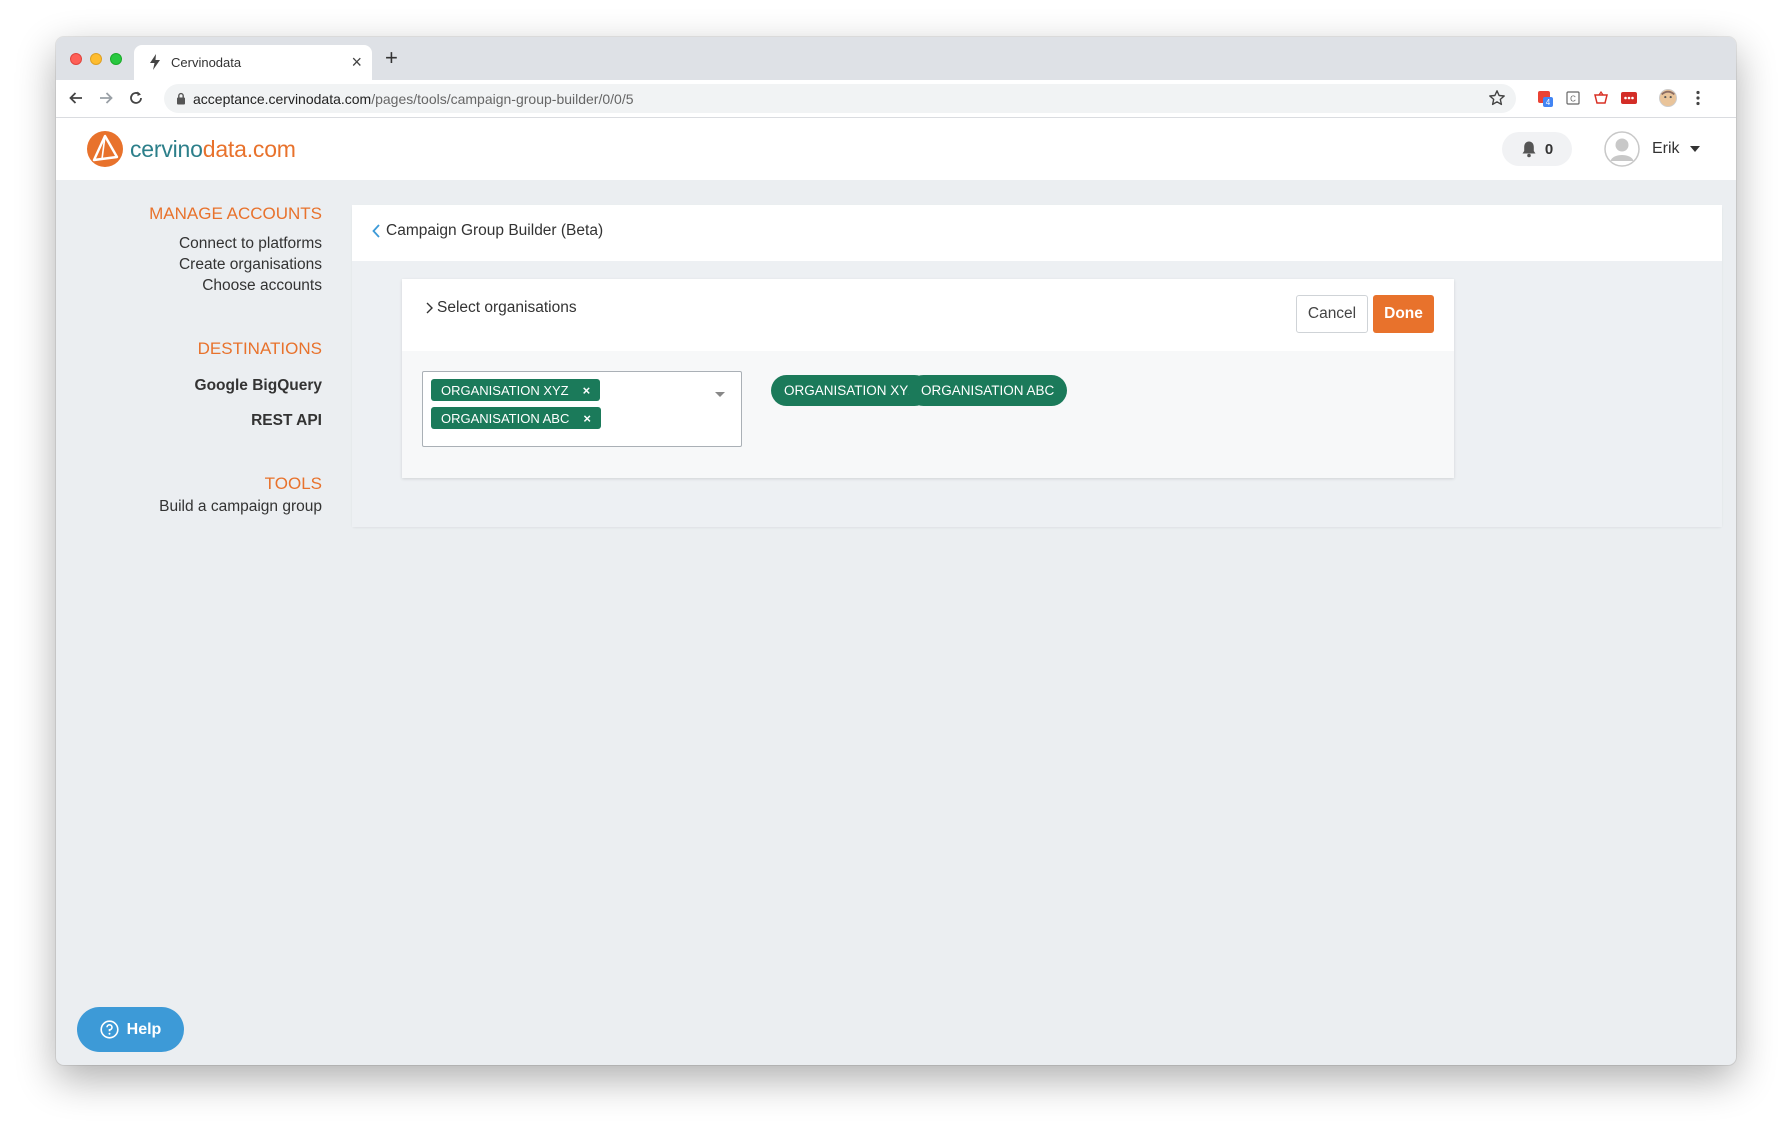 Image resolution: width=1792 pixels, height=1139 pixels. Describe the element at coordinates (1548, 102) in the screenshot. I see `svg-text: 4` at that location.